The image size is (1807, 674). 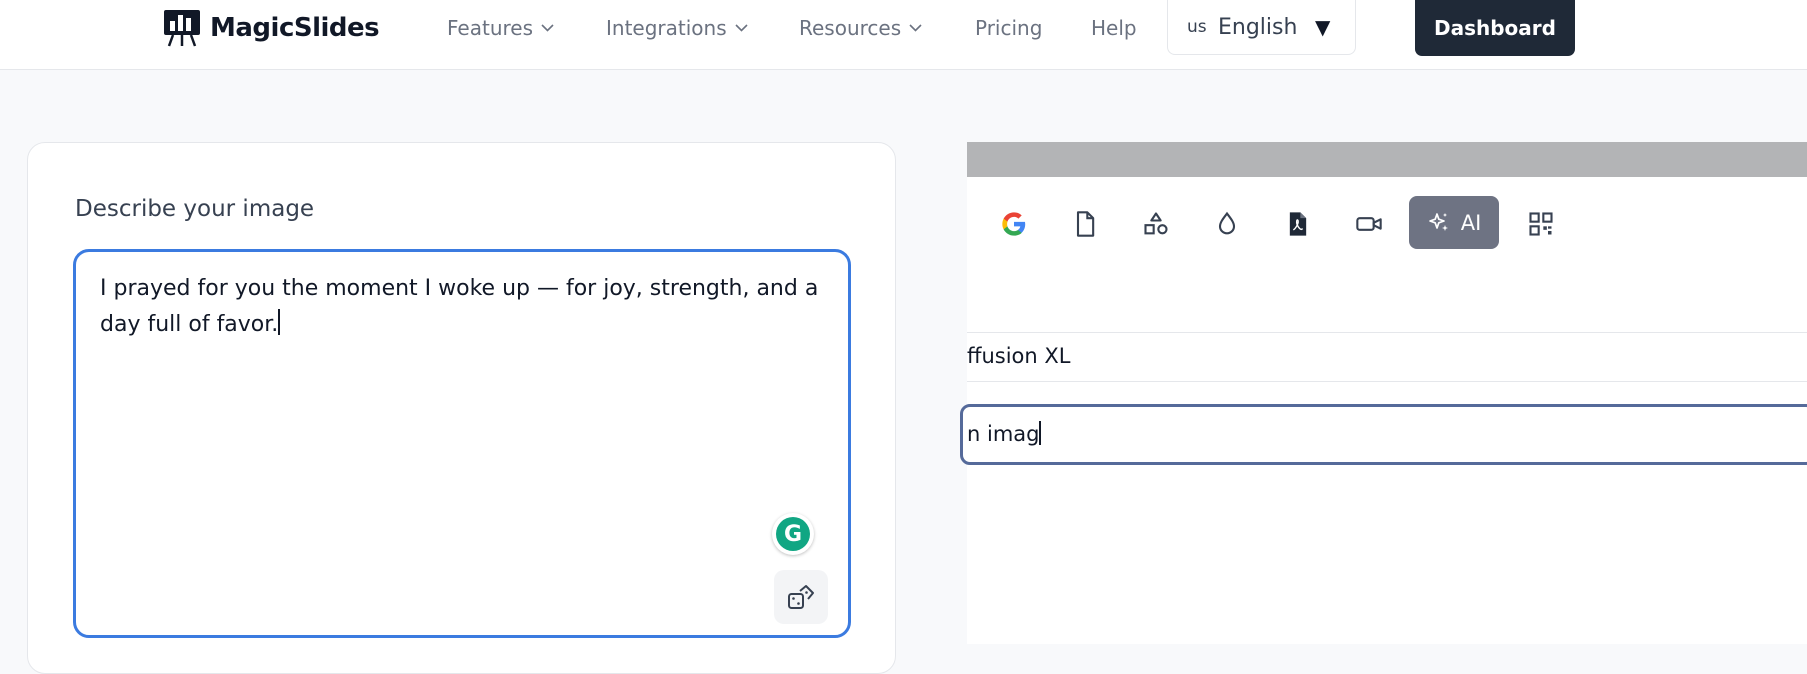 I want to click on ai-sparkle-icon, so click(x=1438, y=221).